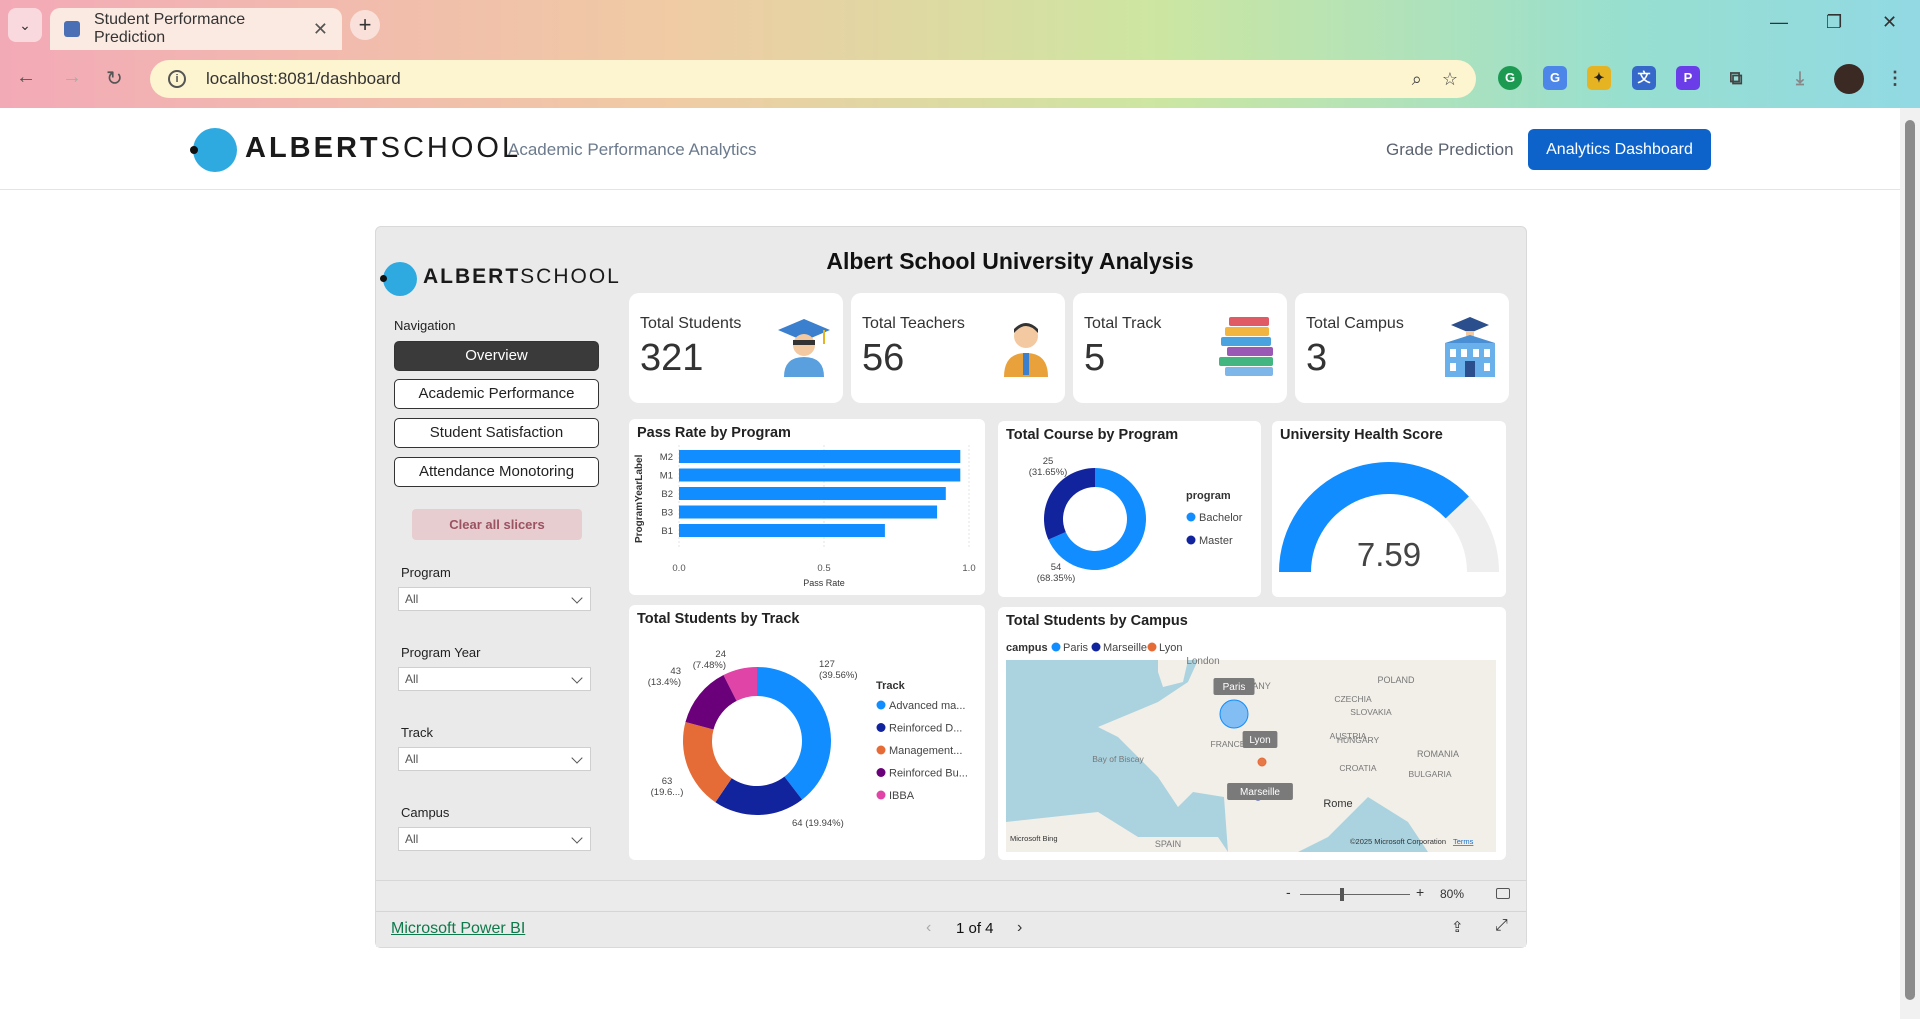  Describe the element at coordinates (1056, 573) in the screenshot. I see `slice-data-label: 54 (68.35%)` at that location.